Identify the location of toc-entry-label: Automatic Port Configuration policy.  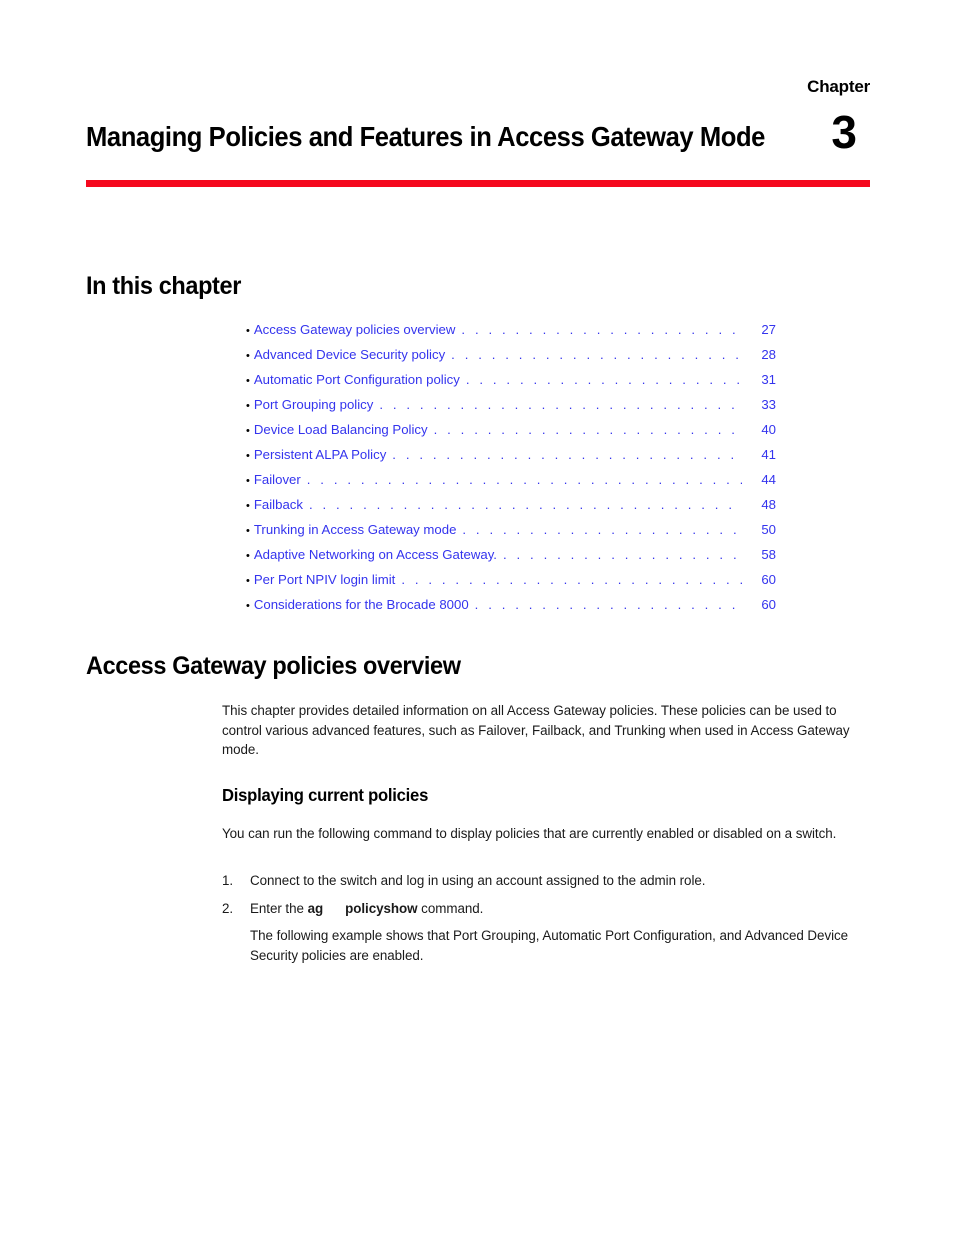
(357, 379).